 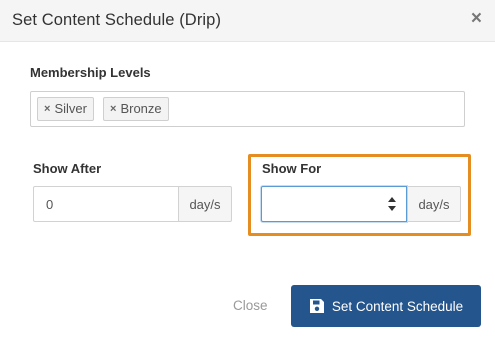 I want to click on show-for-label: Show For, so click(x=292, y=168).